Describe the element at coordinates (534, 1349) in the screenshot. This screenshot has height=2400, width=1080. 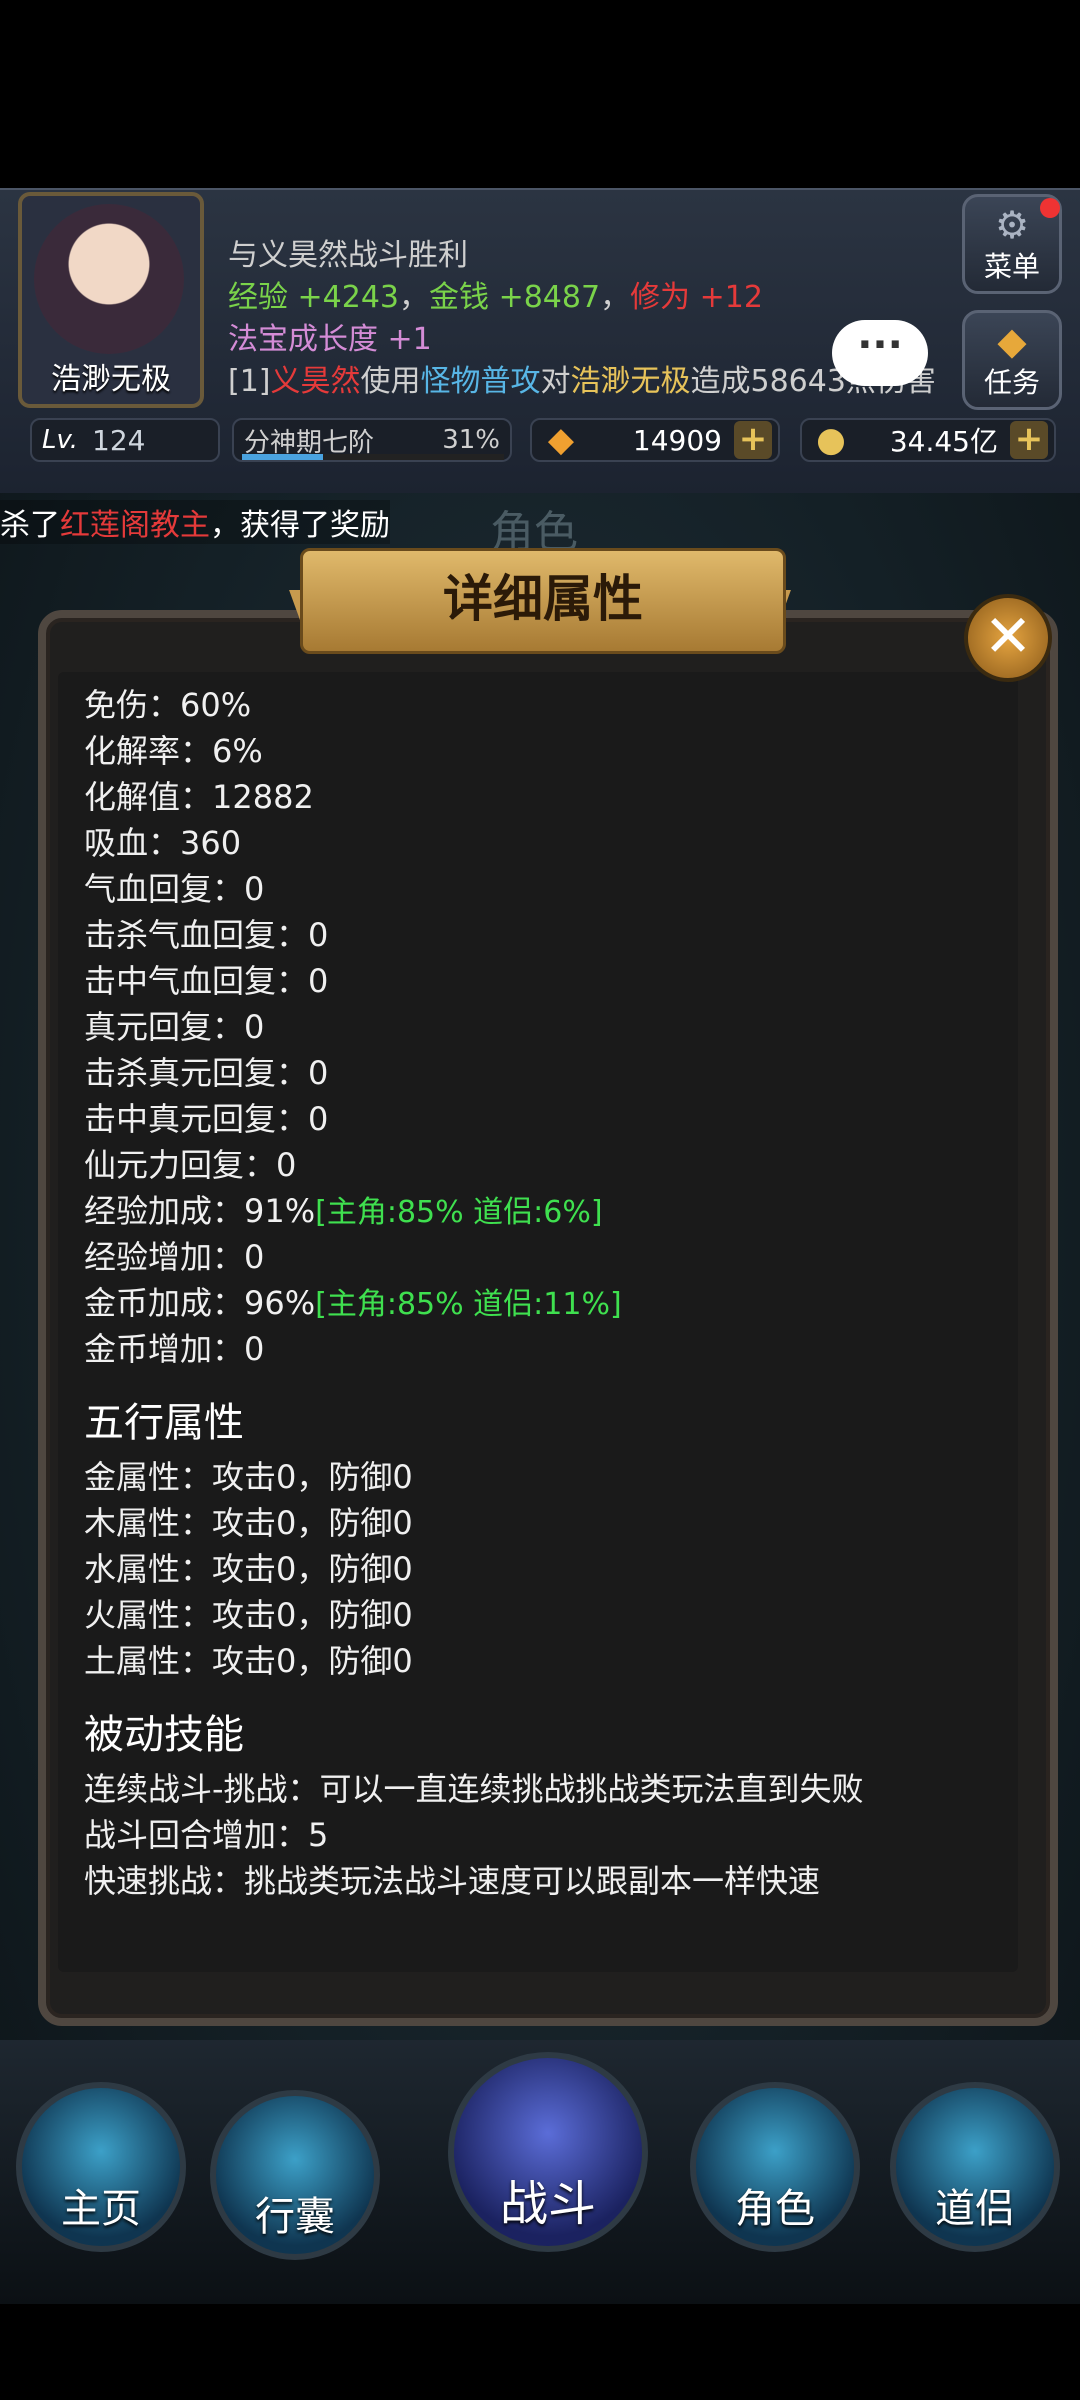
I see `attribute-row: 金币增加：0` at that location.